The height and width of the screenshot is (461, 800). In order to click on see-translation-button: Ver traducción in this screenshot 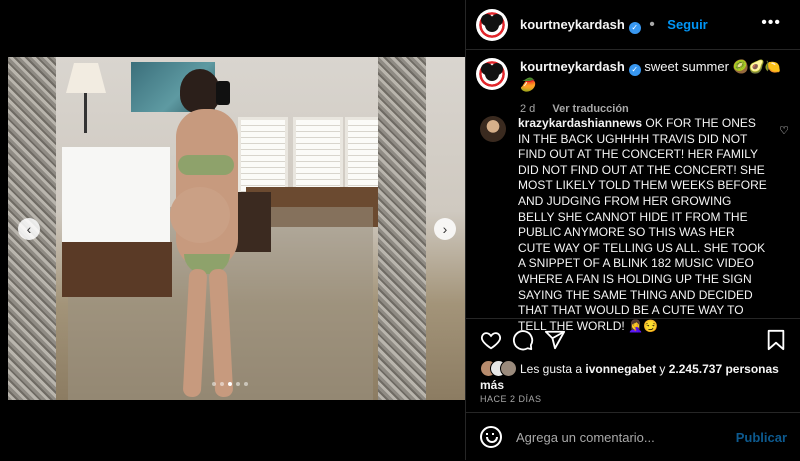, I will do `click(590, 109)`.